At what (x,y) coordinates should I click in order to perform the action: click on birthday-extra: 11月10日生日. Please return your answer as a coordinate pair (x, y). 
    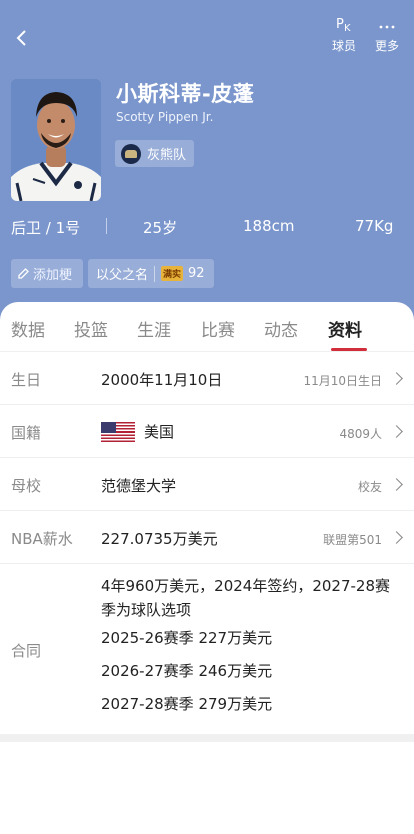
    Looking at the image, I should click on (342, 381).